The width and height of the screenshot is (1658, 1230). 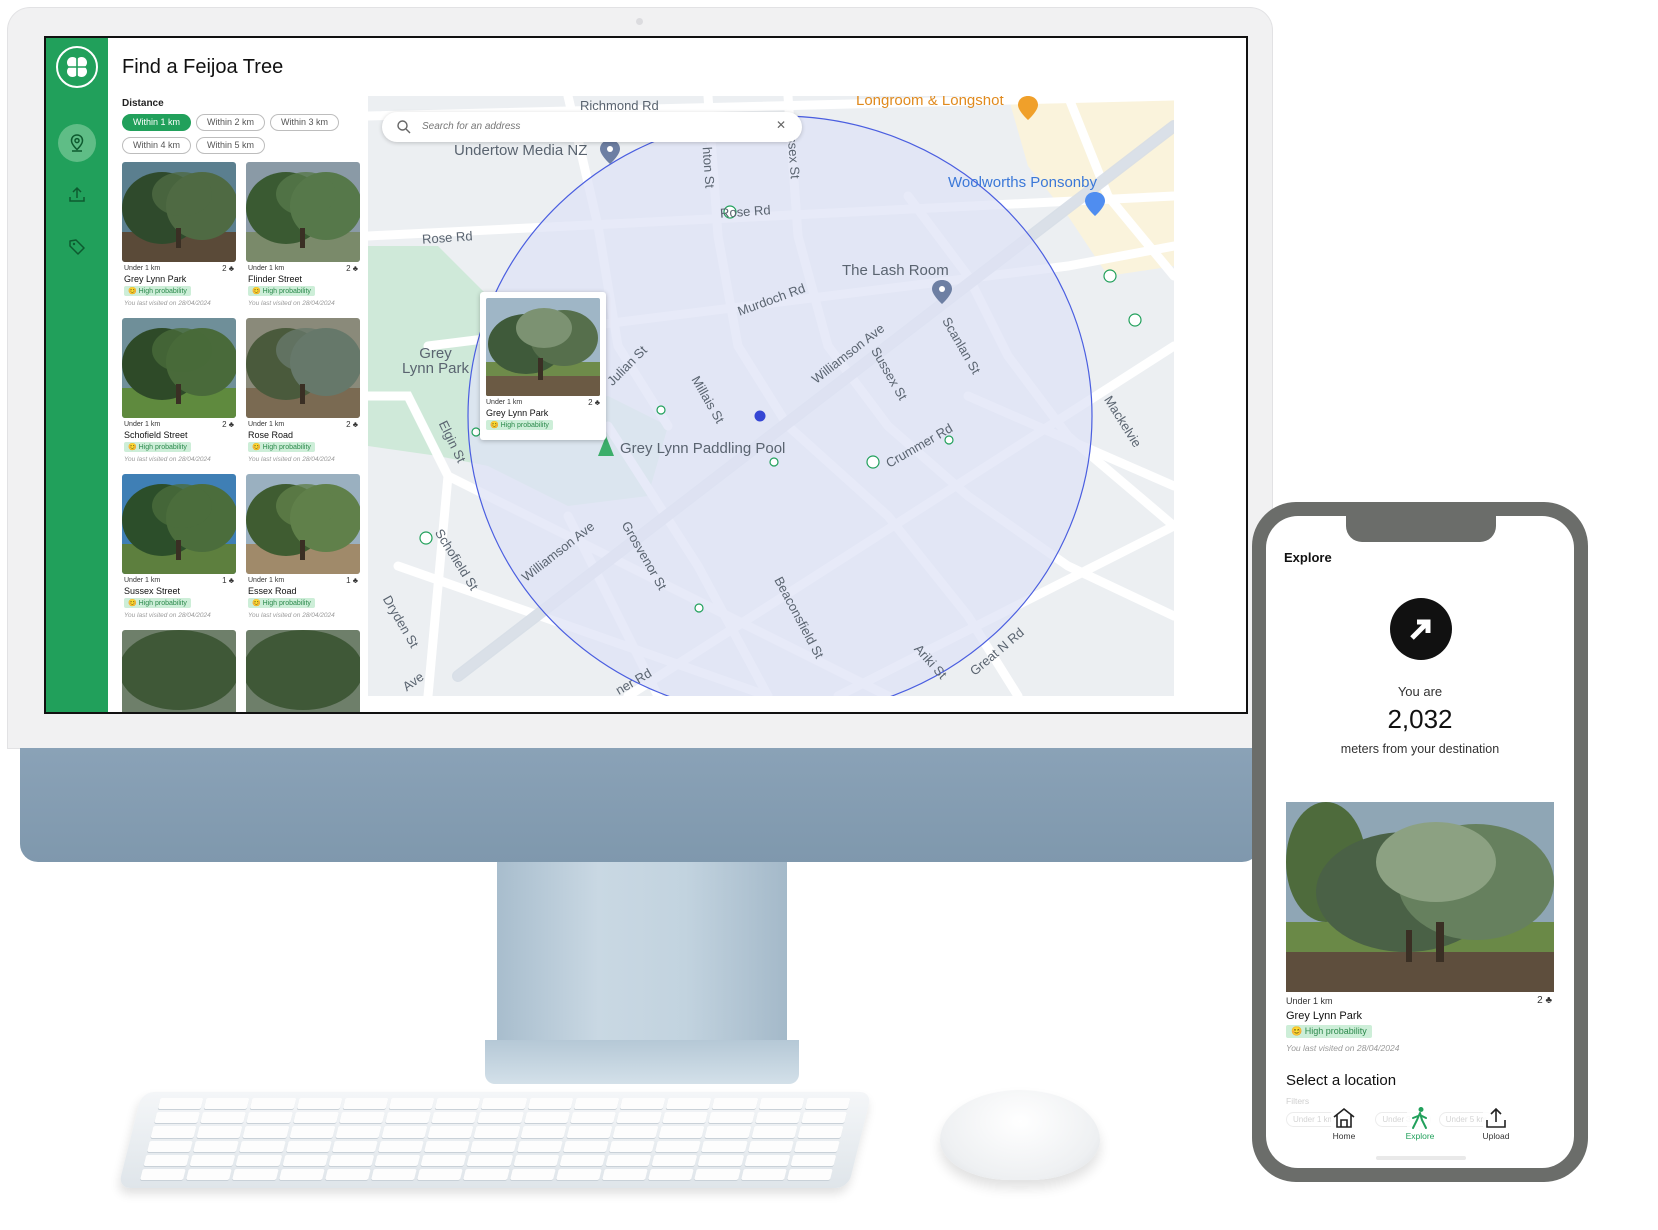 What do you see at coordinates (231, 122) in the screenshot?
I see `chip-within-2km: Within 2 km` at bounding box center [231, 122].